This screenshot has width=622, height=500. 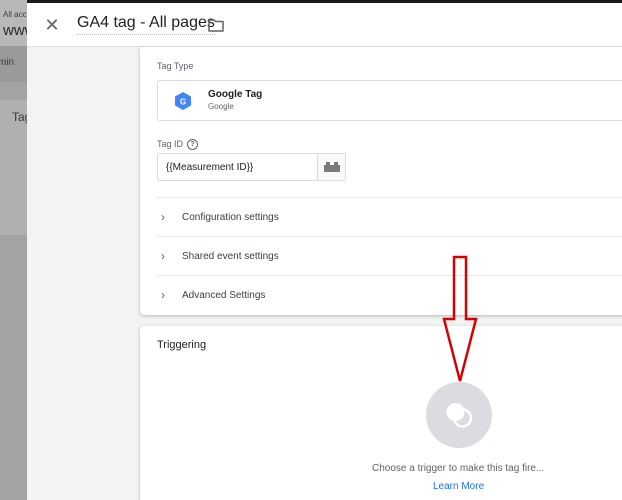 What do you see at coordinates (170, 144) in the screenshot?
I see `tag-id-label: Tag ID` at bounding box center [170, 144].